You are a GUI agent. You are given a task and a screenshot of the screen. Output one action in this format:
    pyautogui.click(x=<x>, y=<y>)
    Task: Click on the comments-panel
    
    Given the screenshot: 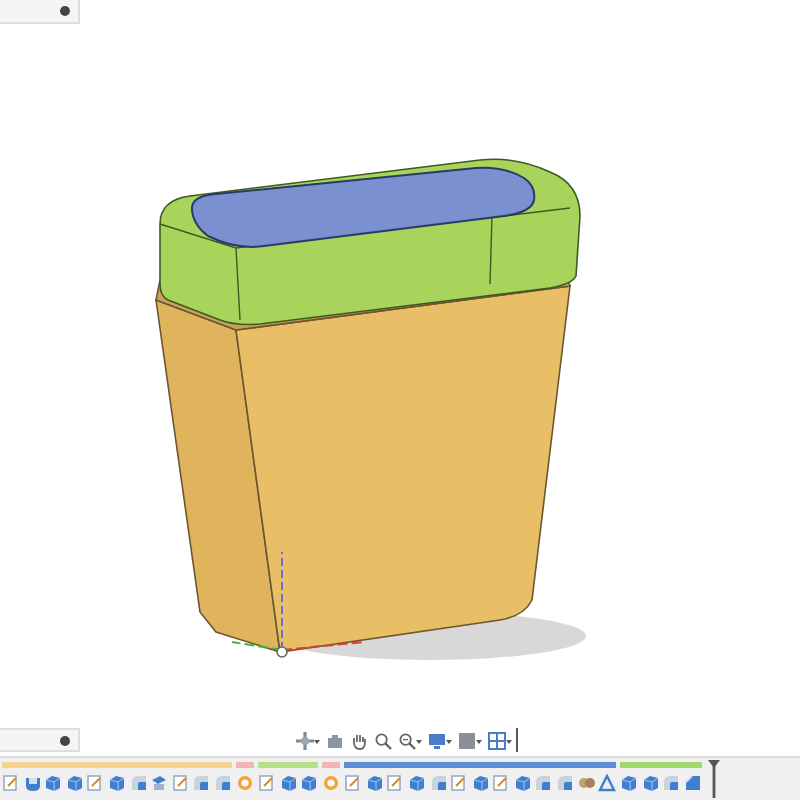 What is the action you would take?
    pyautogui.click(x=40, y=740)
    